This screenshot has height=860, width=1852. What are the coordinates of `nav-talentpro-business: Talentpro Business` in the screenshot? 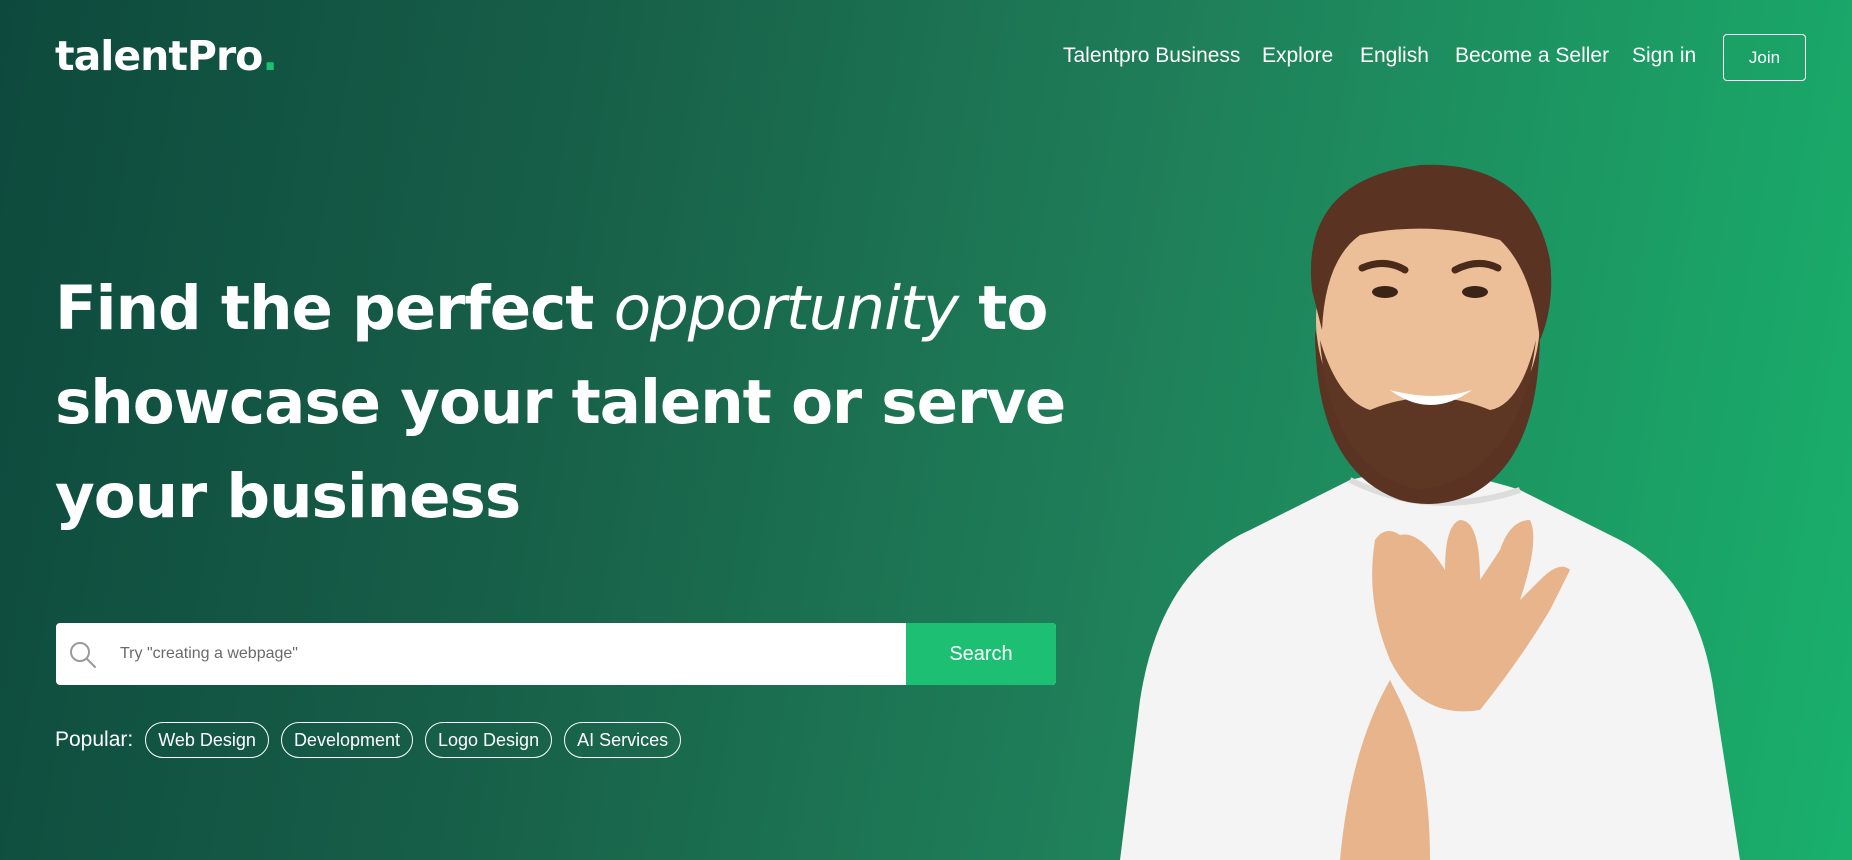 It's located at (1151, 56).